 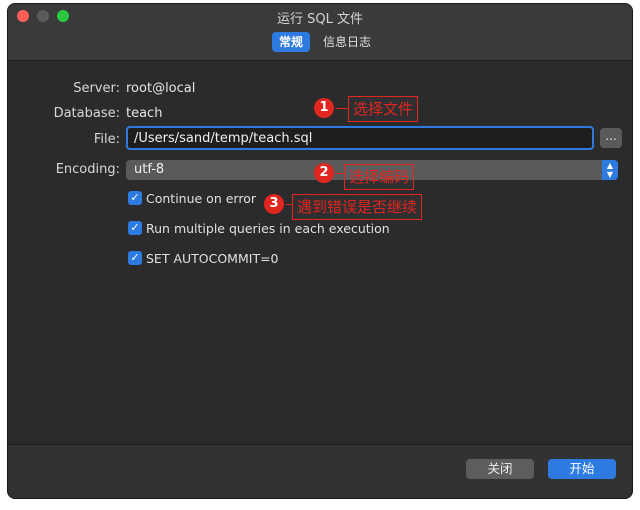 What do you see at coordinates (268, 228) in the screenshot?
I see `run-multiple-queries-label: Run multiple queries in each execution` at bounding box center [268, 228].